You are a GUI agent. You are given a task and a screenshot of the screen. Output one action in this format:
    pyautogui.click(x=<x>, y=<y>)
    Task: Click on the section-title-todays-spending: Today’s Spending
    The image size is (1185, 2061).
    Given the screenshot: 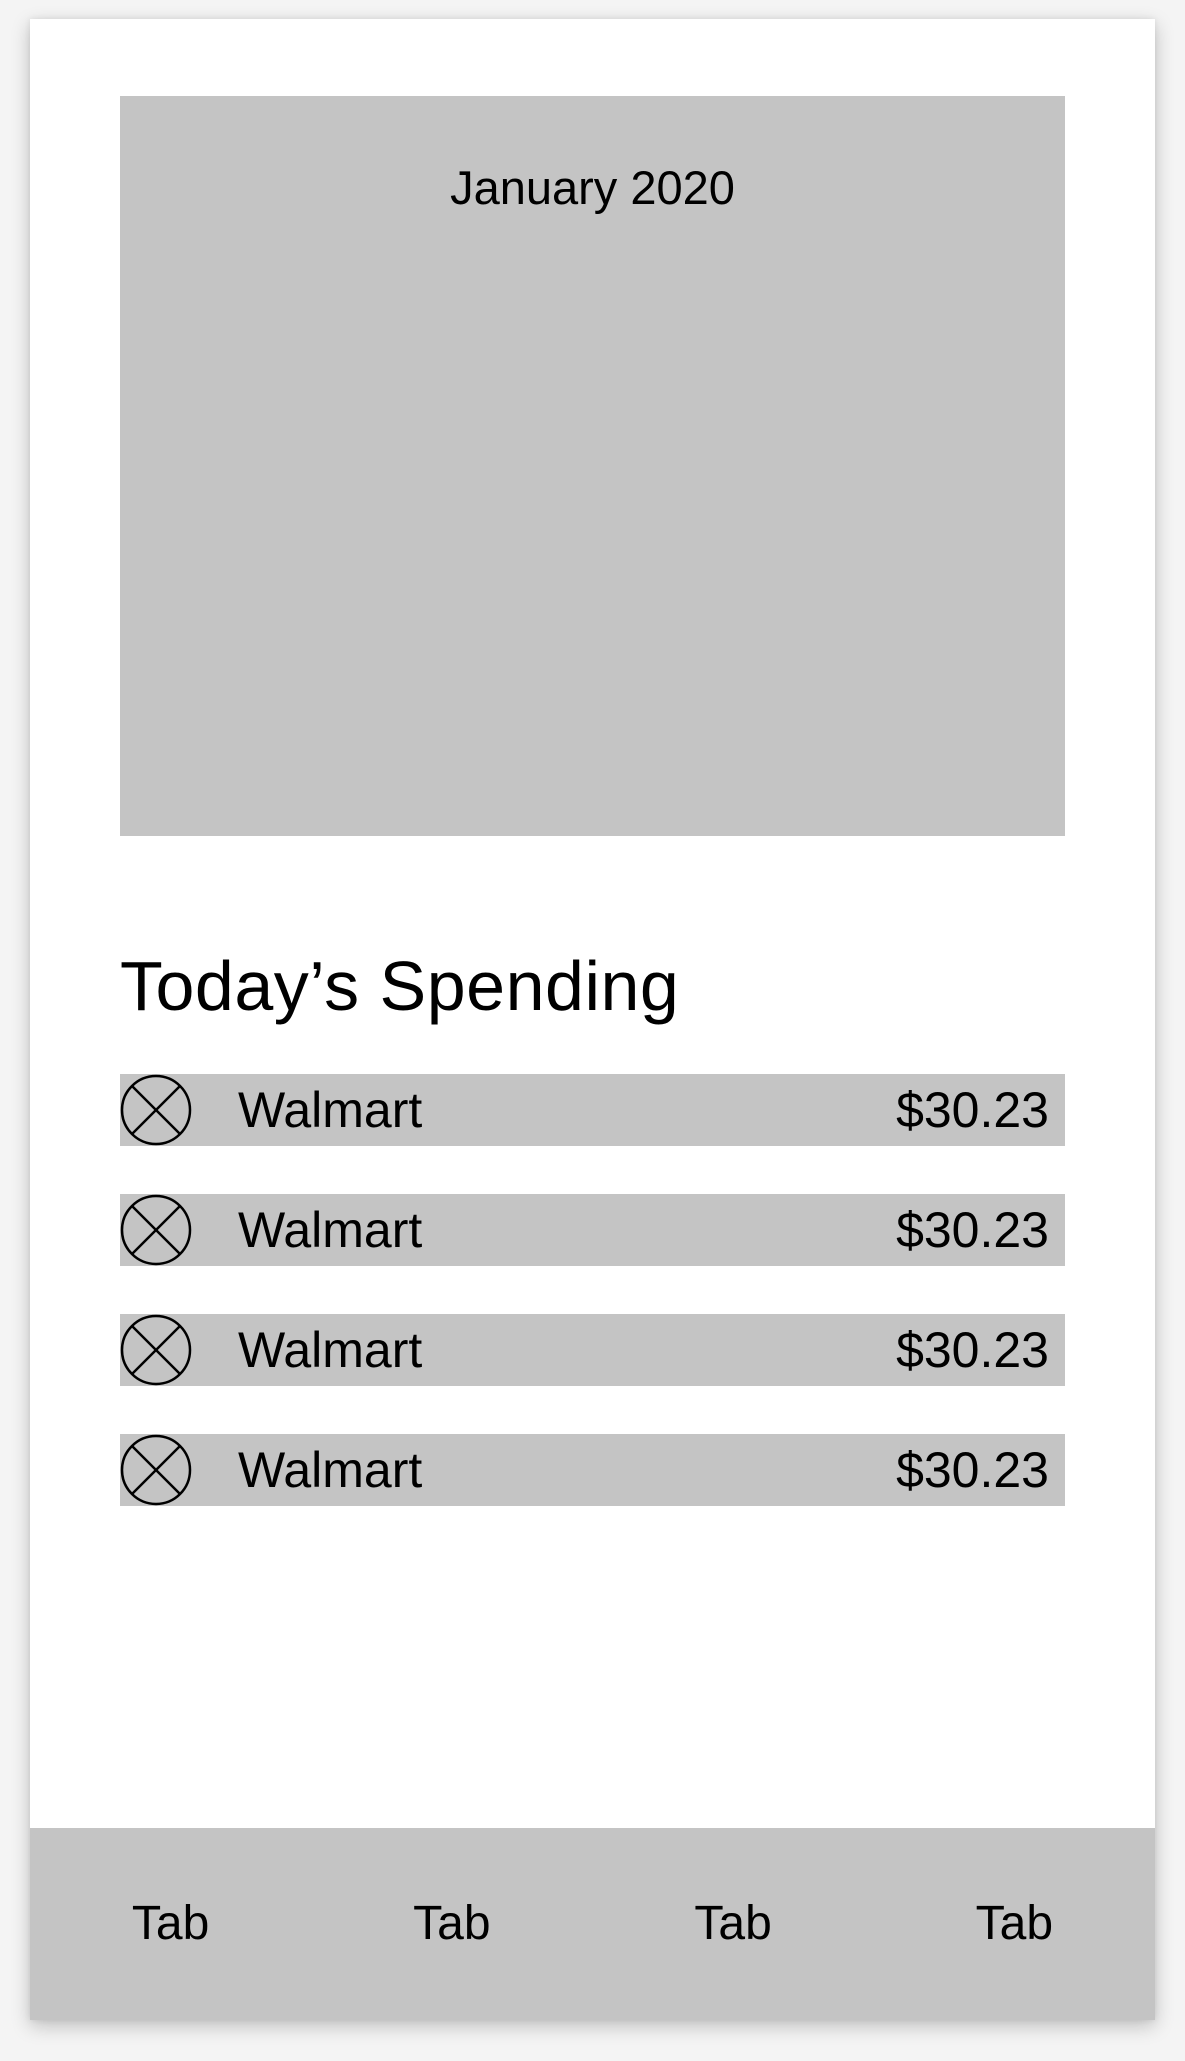 What is the action you would take?
    pyautogui.click(x=400, y=986)
    